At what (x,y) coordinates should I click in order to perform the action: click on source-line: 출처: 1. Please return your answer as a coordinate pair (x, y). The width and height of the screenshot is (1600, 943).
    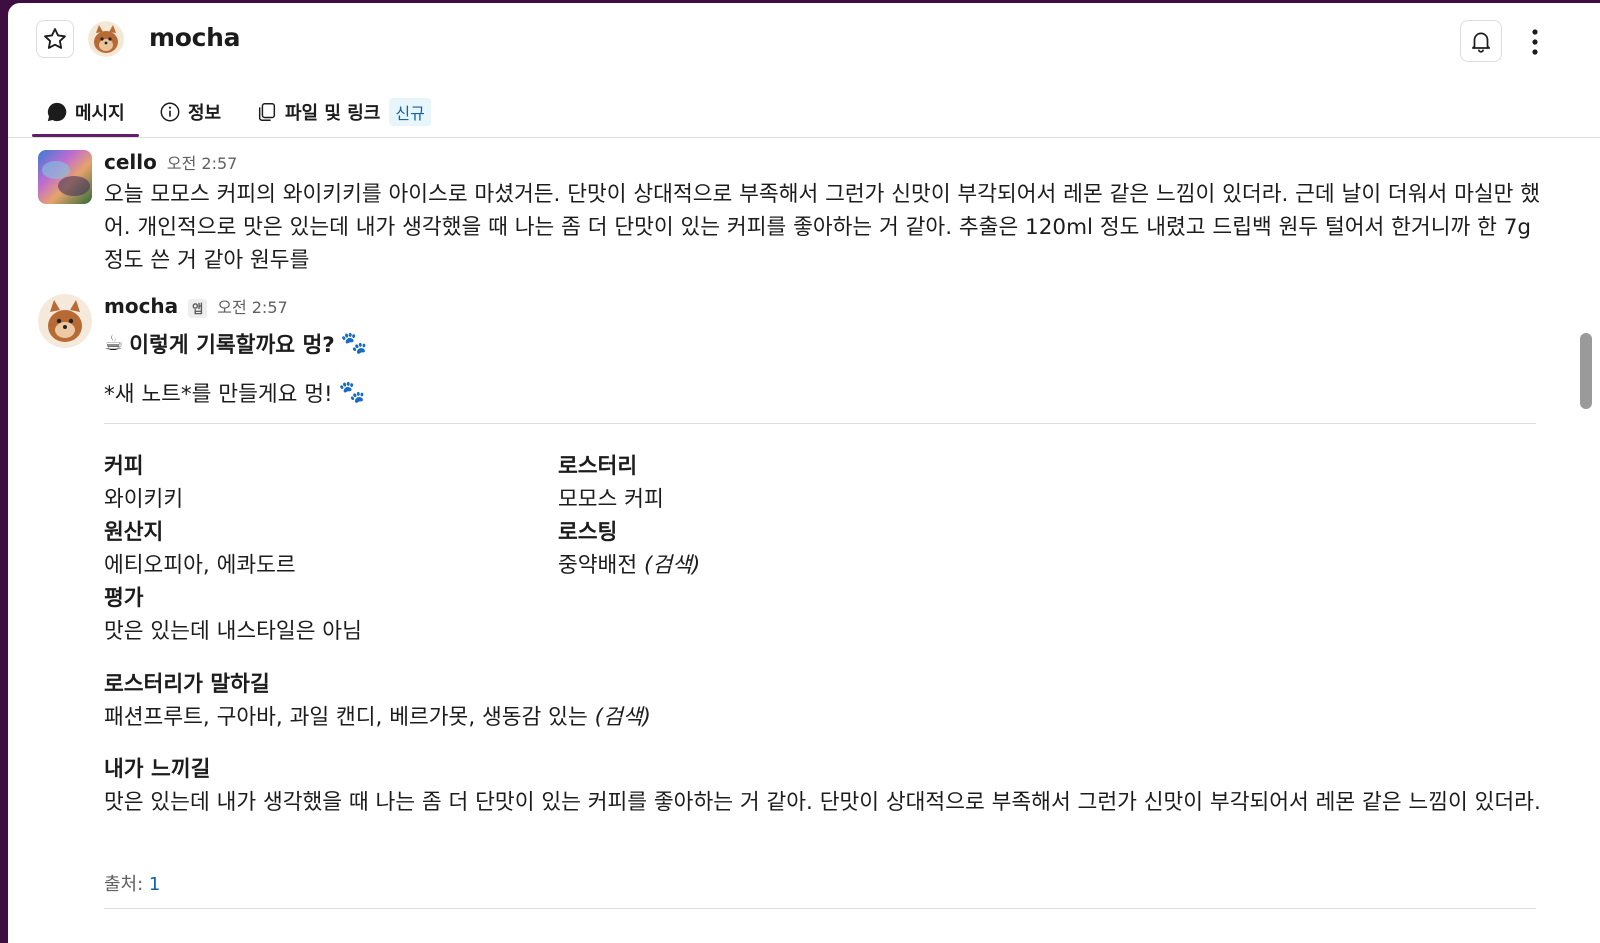
    Looking at the image, I should click on (132, 883).